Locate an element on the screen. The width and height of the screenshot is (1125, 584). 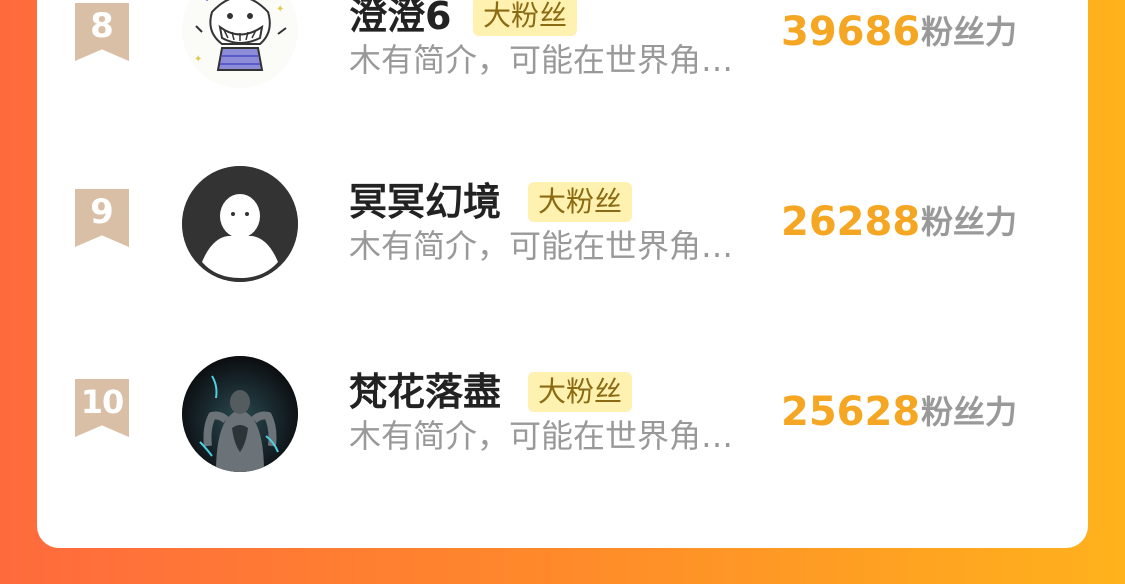
ranking-row: 8 ✦ ✦ 澄澄6 大粉丝 木有简介，可能在世界角… 39686 粉丝力 is located at coordinates (562, 45).